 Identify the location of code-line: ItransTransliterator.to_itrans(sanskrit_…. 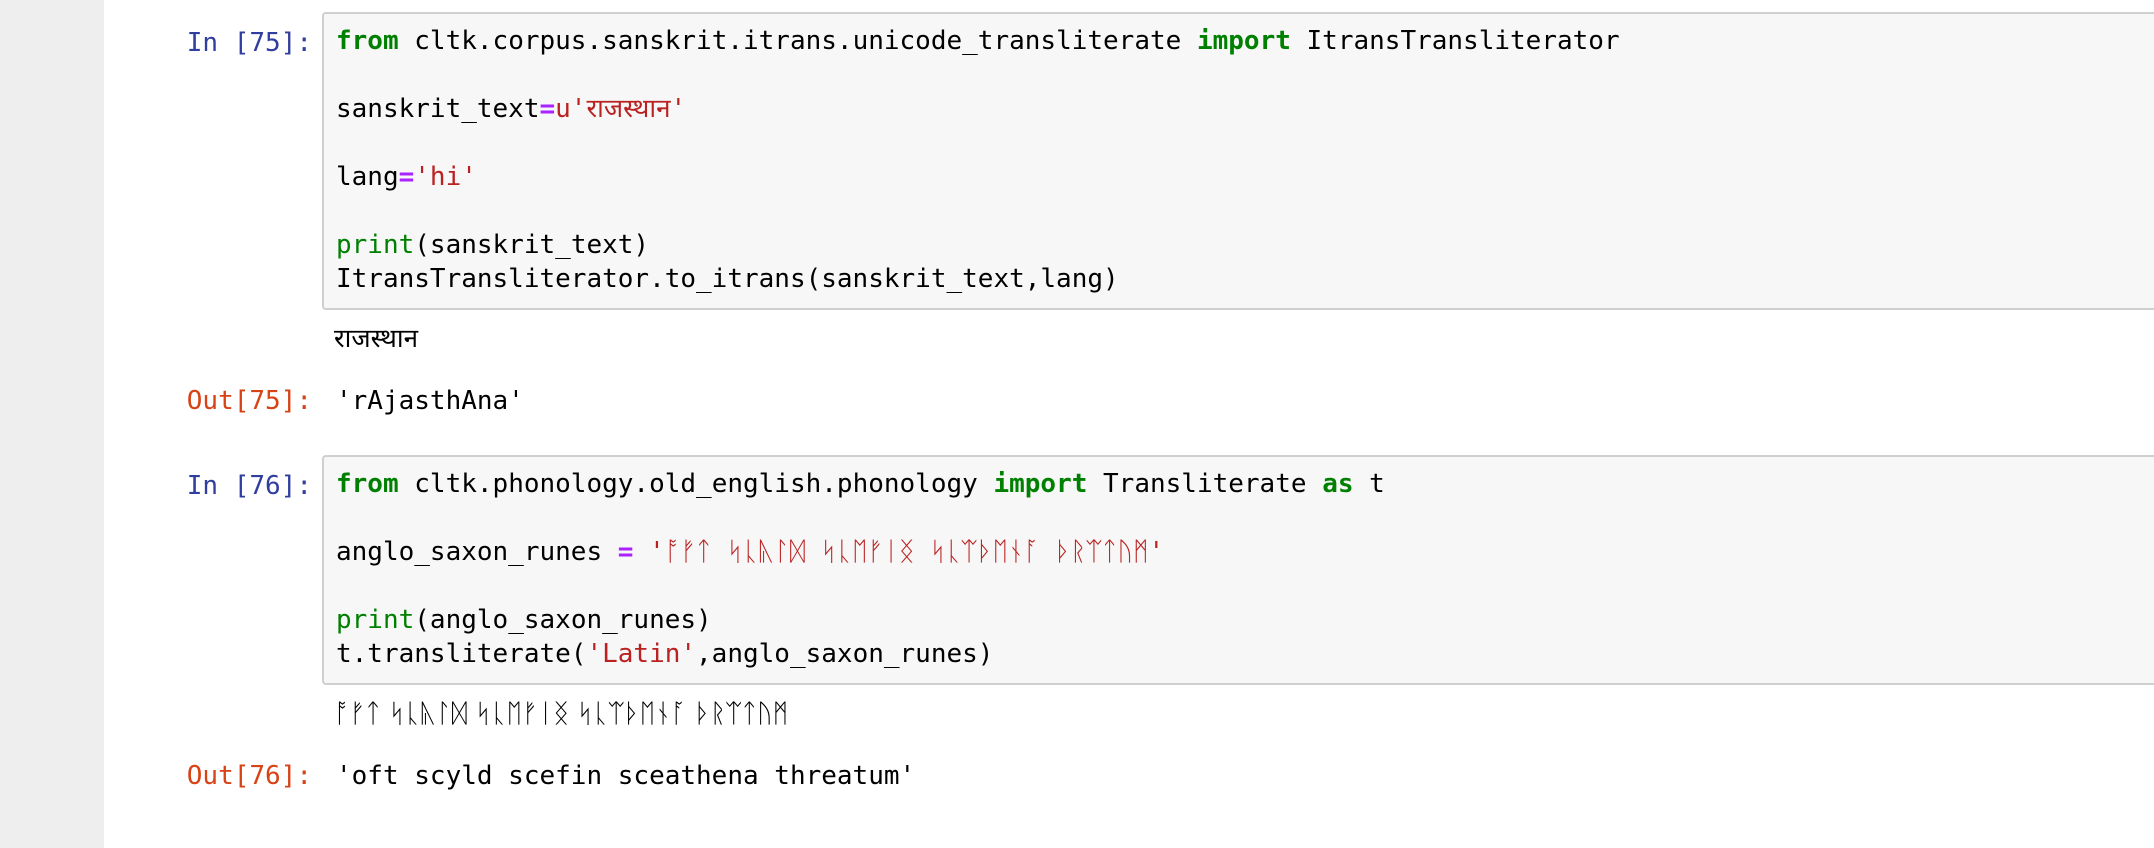
(1239, 279).